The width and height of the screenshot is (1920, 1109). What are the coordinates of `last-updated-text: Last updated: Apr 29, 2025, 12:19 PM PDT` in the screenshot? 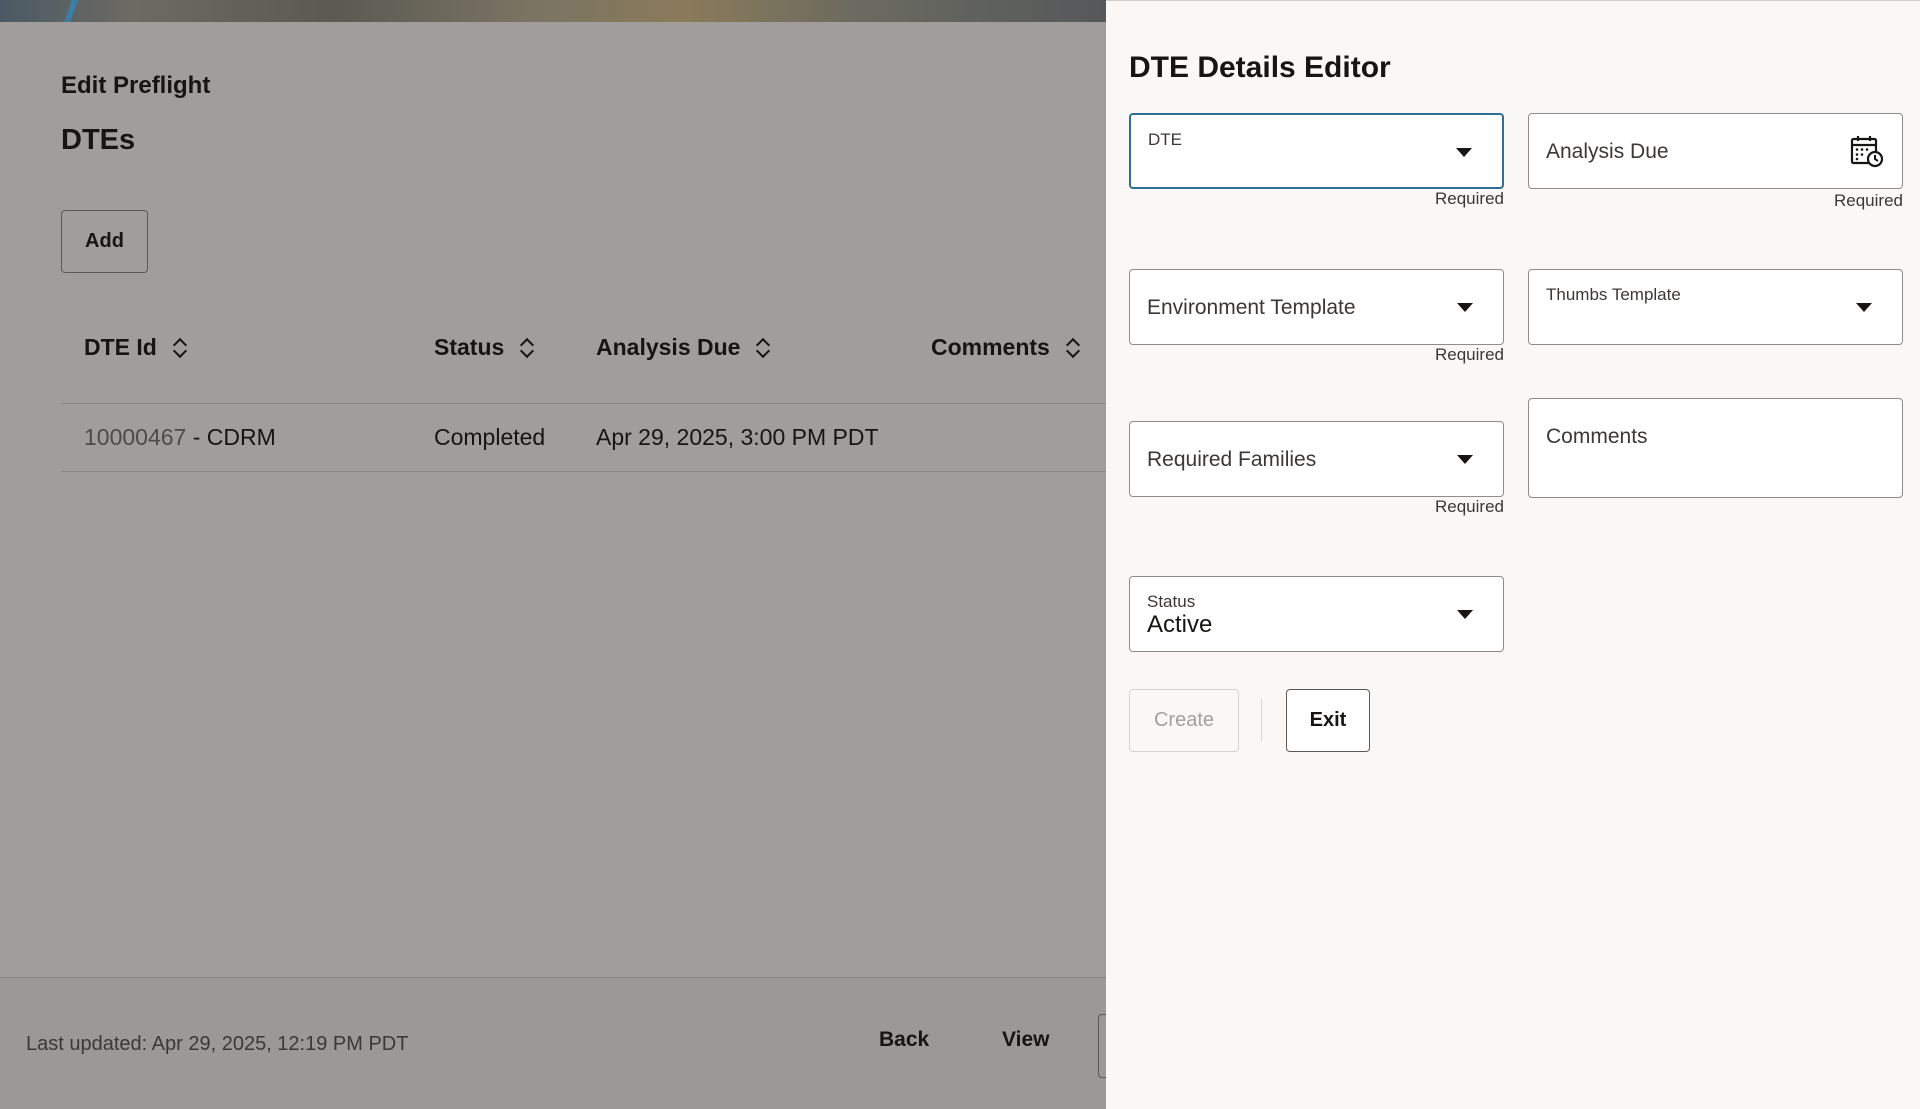 It's located at (217, 1044).